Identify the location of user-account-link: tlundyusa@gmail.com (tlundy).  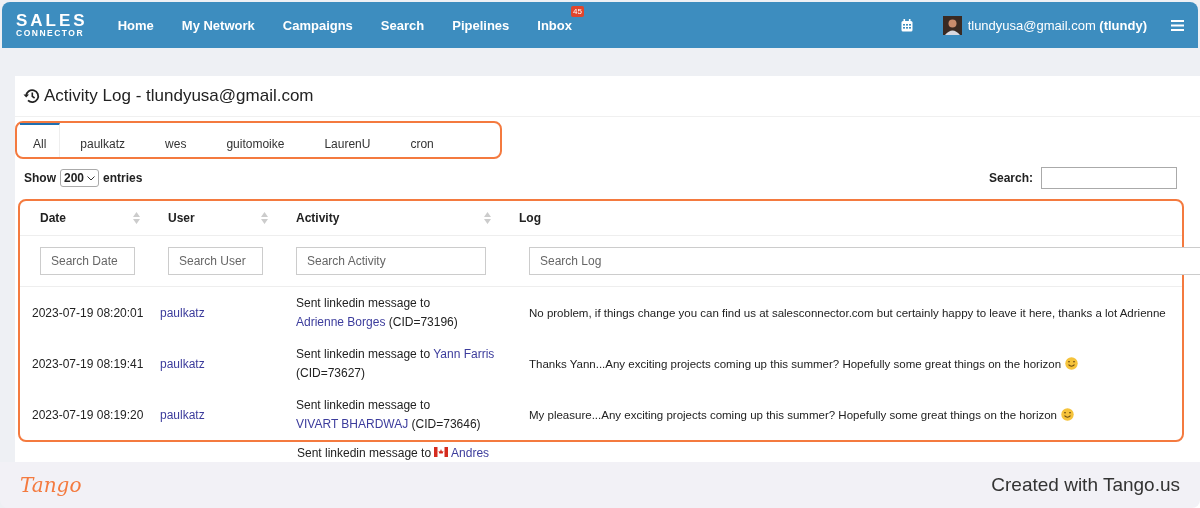
(1057, 25).